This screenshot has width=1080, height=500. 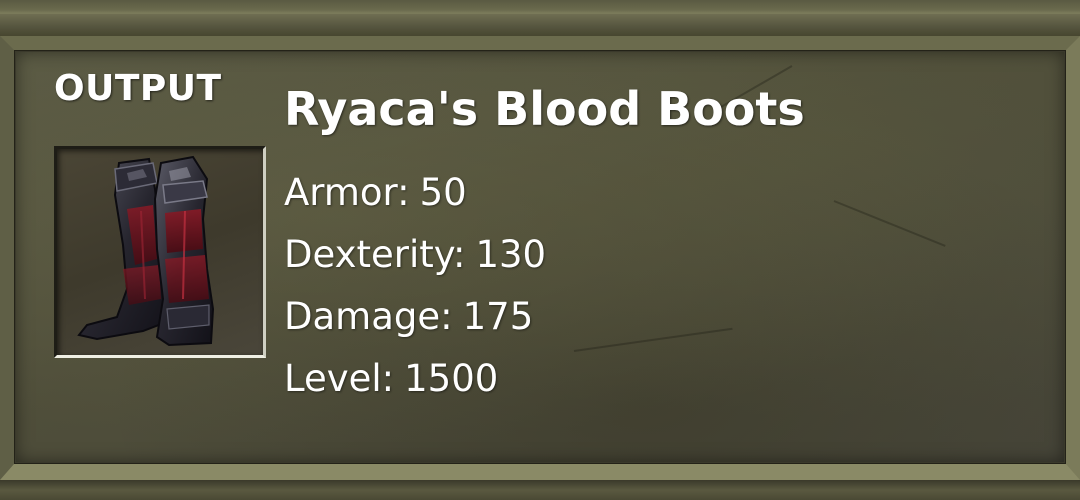 What do you see at coordinates (498, 316) in the screenshot?
I see `stat-value: 175` at bounding box center [498, 316].